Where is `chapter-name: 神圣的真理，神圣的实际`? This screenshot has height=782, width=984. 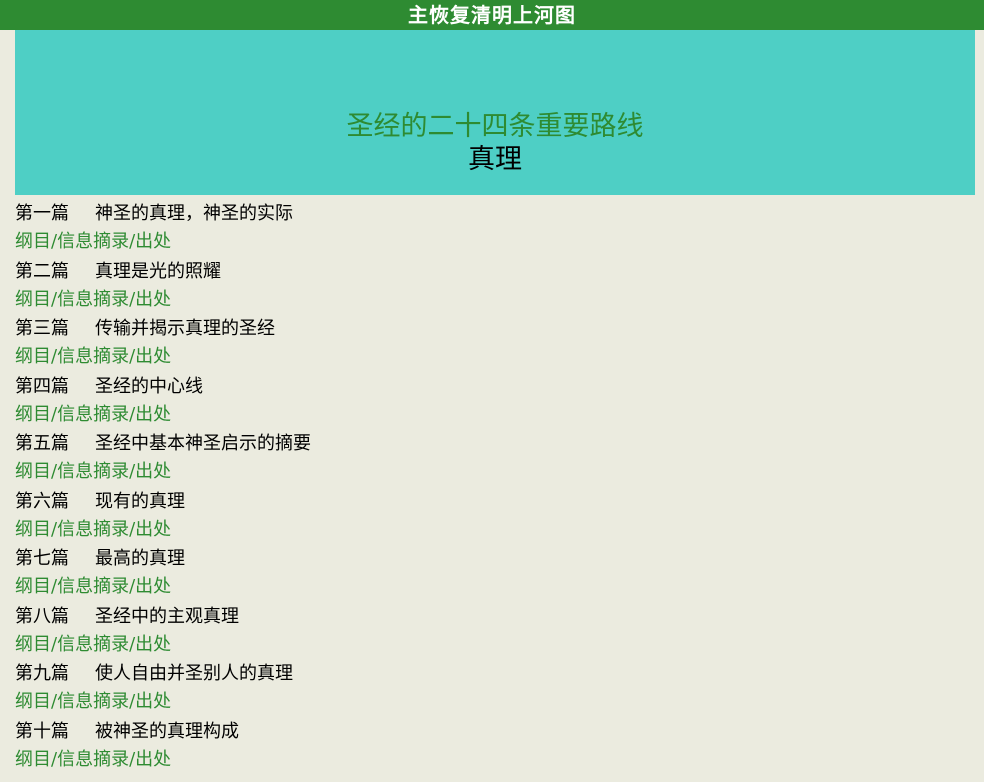 chapter-name: 神圣的真理，神圣的实际 is located at coordinates (194, 213).